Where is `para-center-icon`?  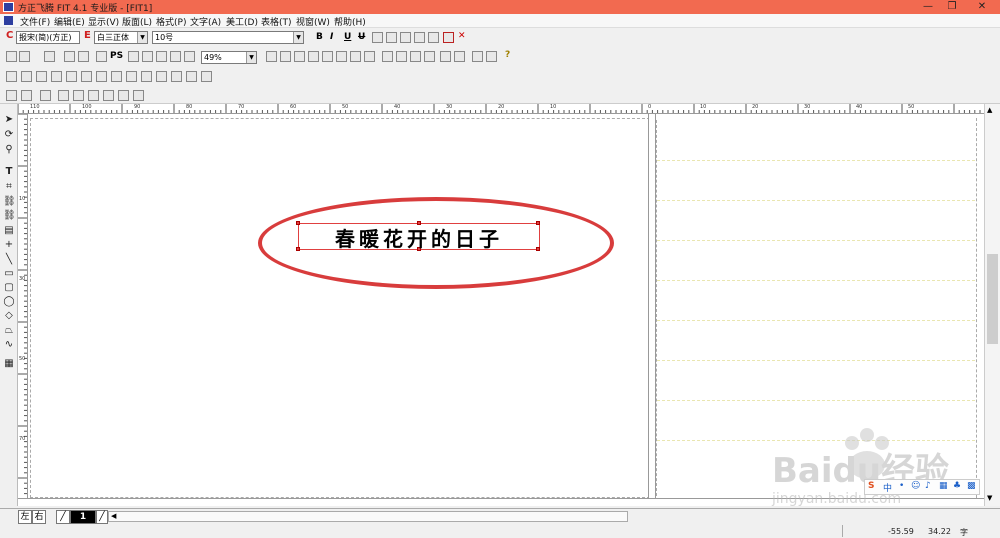
para-center-icon is located at coordinates (78, 95).